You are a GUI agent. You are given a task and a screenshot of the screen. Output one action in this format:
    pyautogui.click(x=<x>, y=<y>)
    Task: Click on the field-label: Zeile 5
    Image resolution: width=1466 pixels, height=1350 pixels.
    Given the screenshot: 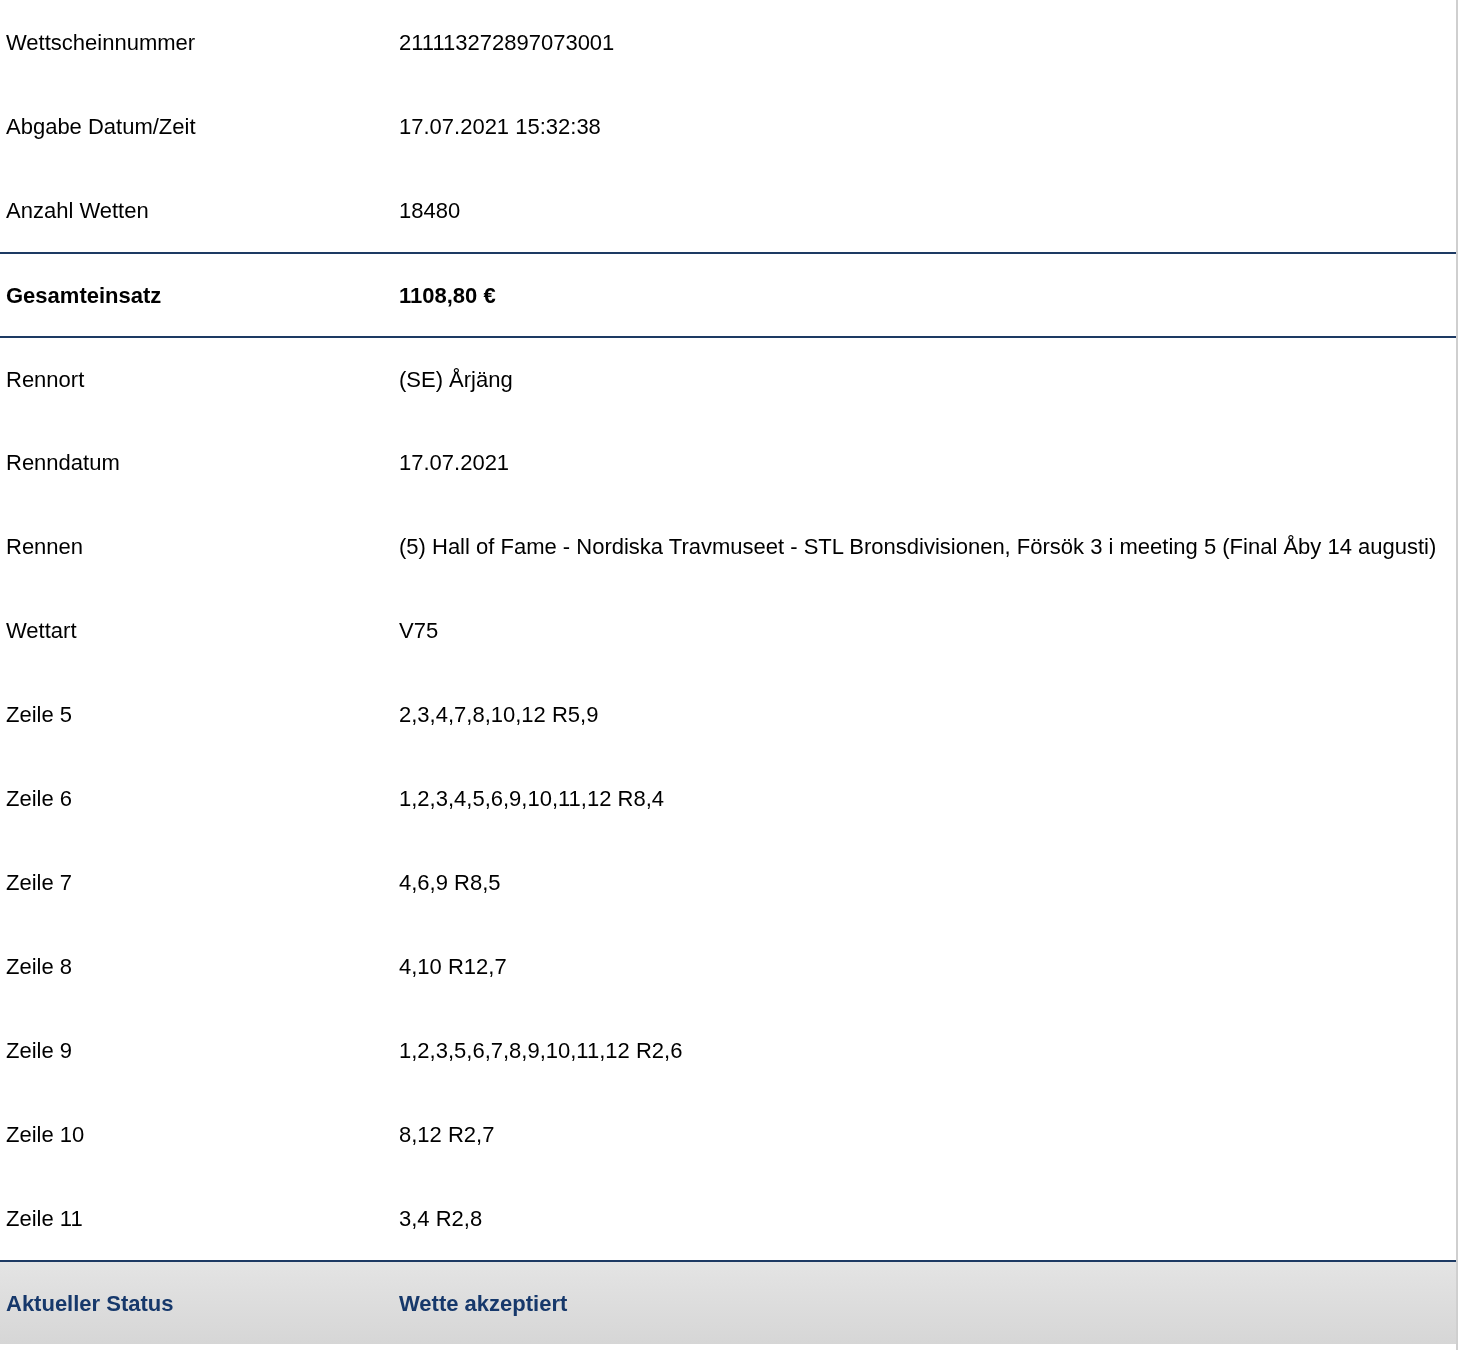 What is the action you would take?
    pyautogui.click(x=39, y=714)
    